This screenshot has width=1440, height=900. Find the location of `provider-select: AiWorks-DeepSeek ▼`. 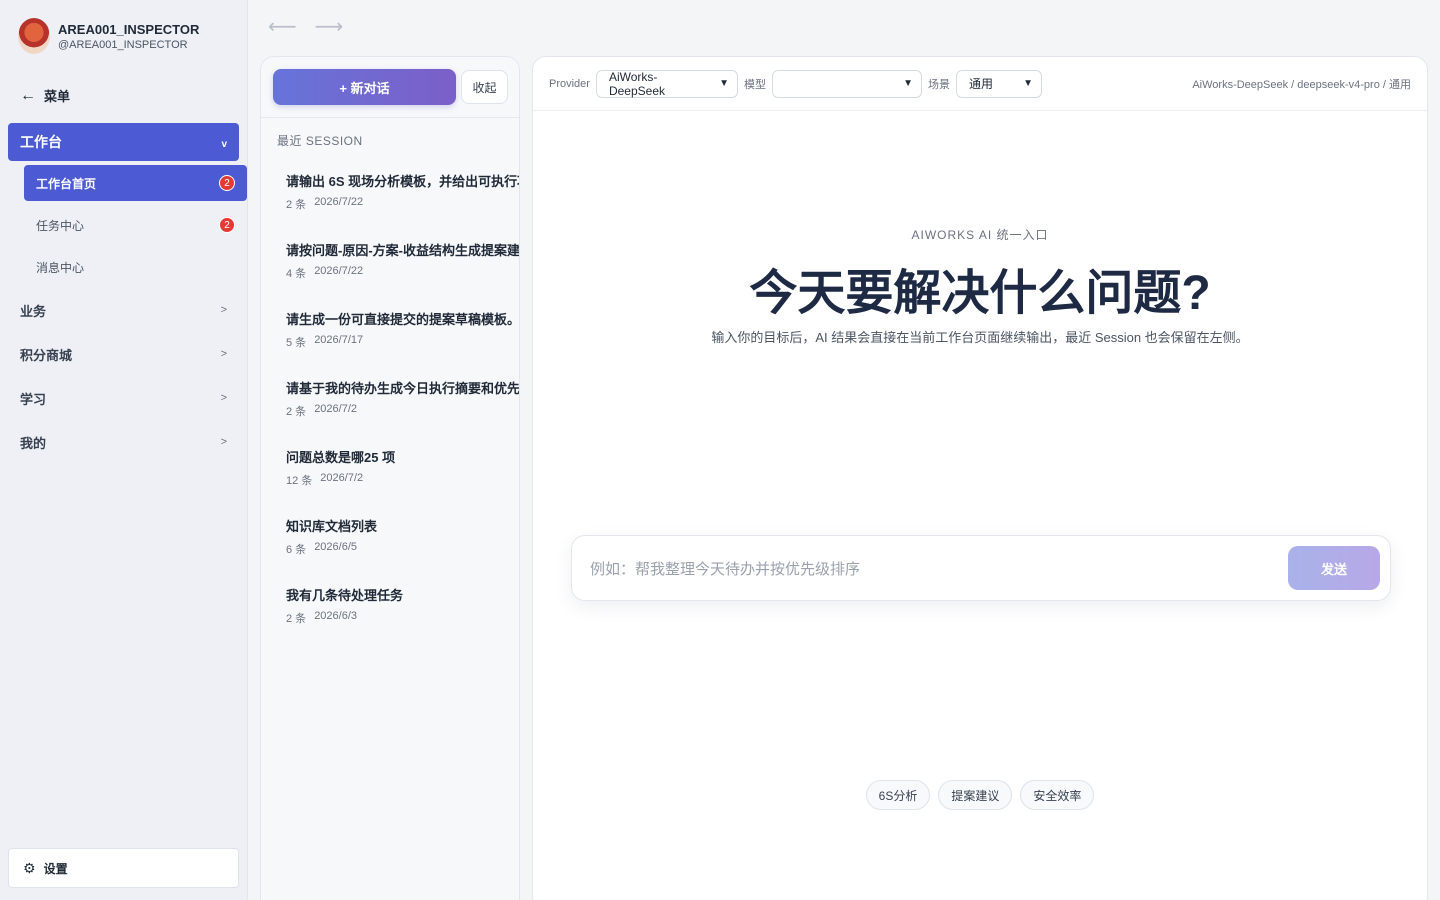

provider-select: AiWorks-DeepSeek ▼ is located at coordinates (666, 83).